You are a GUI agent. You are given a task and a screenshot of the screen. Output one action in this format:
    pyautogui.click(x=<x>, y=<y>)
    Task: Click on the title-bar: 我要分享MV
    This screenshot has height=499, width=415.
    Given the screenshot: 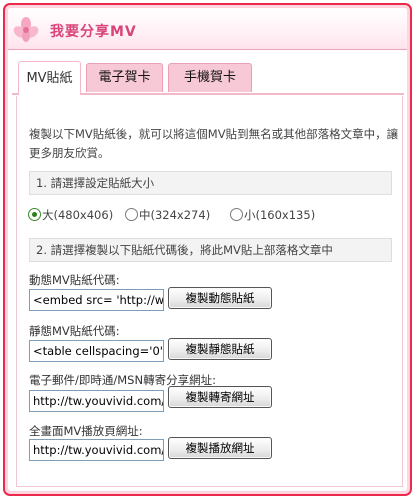 What is the action you would take?
    pyautogui.click(x=207, y=29)
    